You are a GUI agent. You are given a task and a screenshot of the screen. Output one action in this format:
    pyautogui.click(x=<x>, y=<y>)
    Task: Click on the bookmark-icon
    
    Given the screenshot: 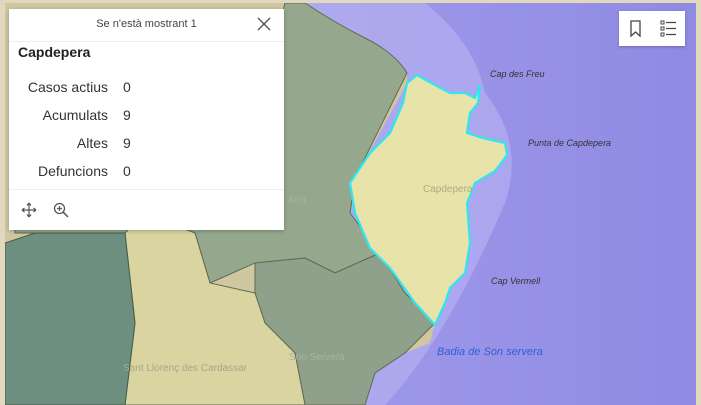 What is the action you would take?
    pyautogui.click(x=635, y=28)
    